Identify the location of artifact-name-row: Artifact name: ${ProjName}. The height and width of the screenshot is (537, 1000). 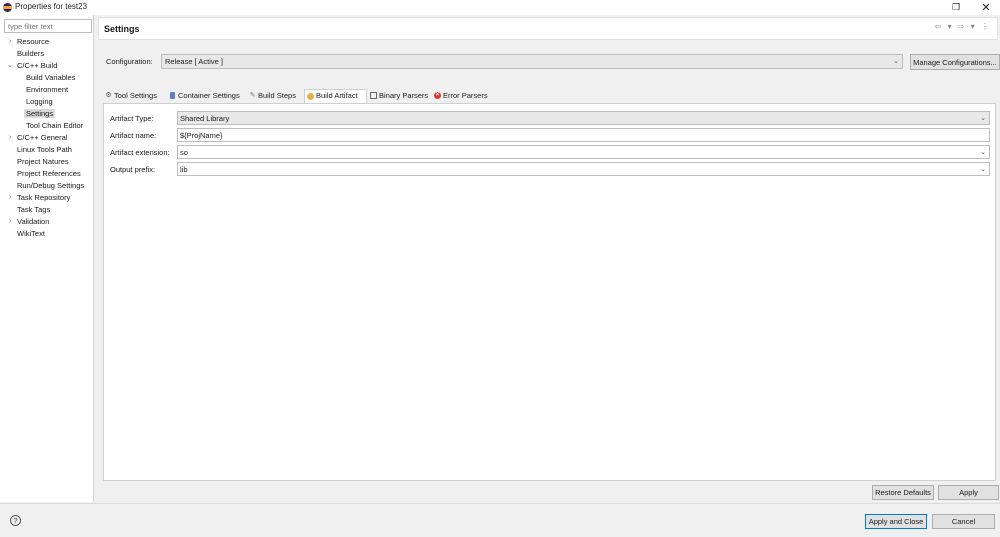
(550, 135).